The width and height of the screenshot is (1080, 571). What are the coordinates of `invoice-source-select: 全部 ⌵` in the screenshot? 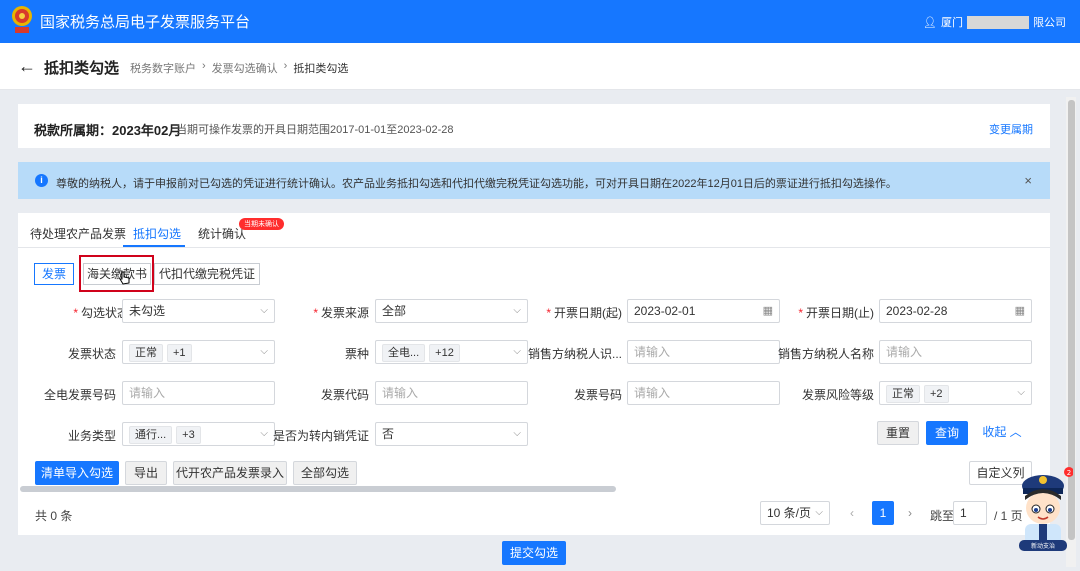 It's located at (451, 311).